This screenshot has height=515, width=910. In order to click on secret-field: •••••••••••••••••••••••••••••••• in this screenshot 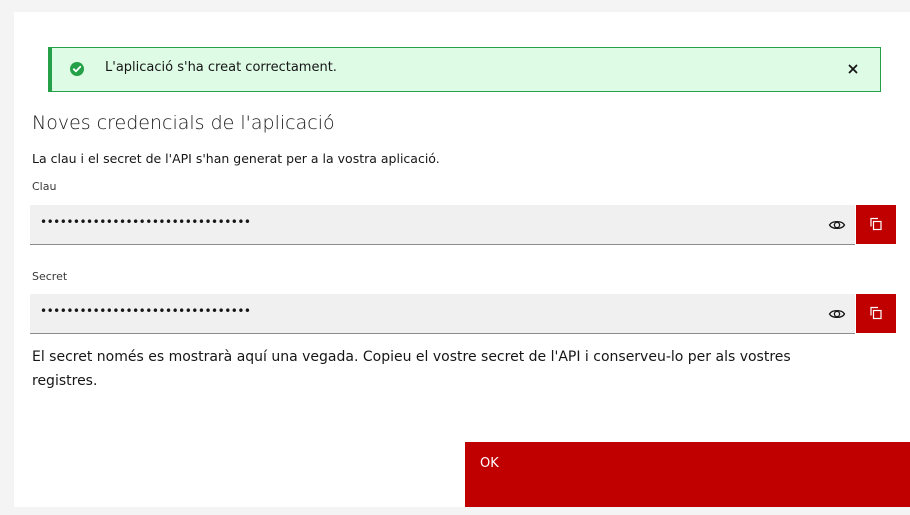, I will do `click(442, 314)`.